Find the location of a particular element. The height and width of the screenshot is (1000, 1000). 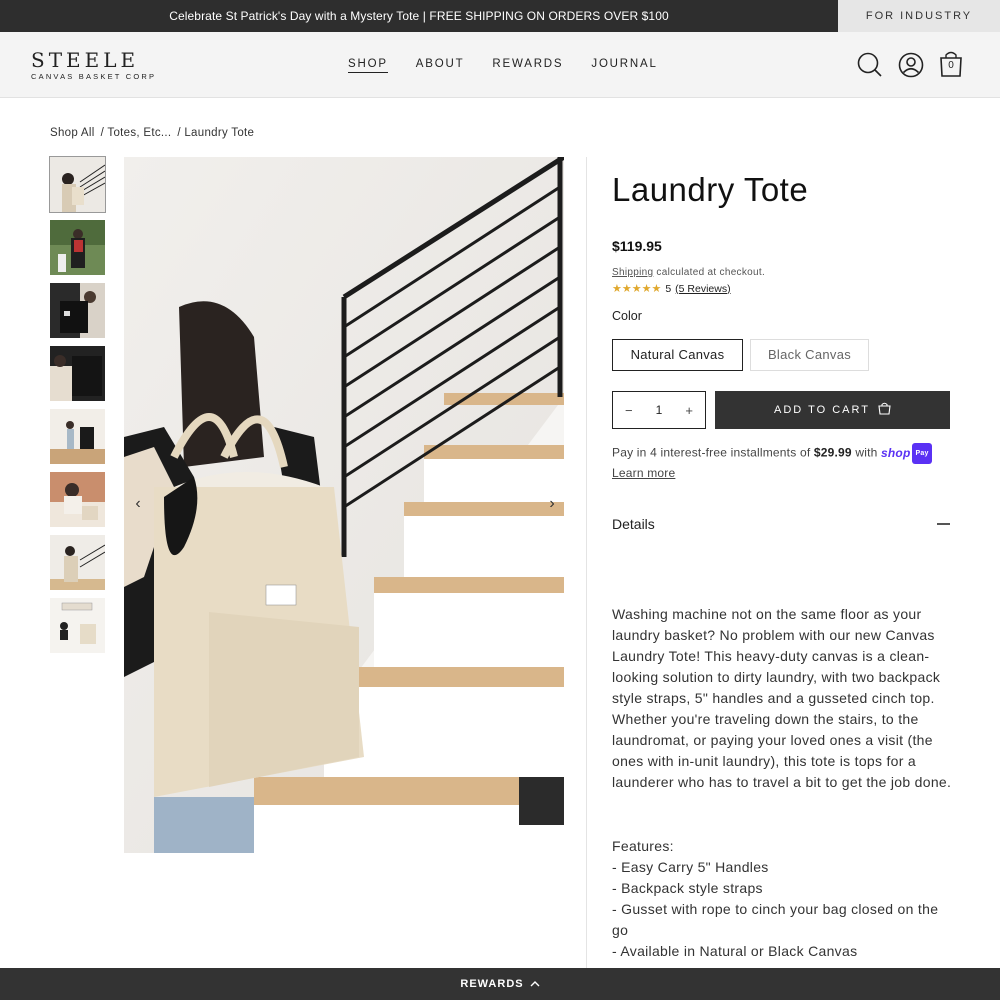

shipping-link: Shipping is located at coordinates (632, 272).